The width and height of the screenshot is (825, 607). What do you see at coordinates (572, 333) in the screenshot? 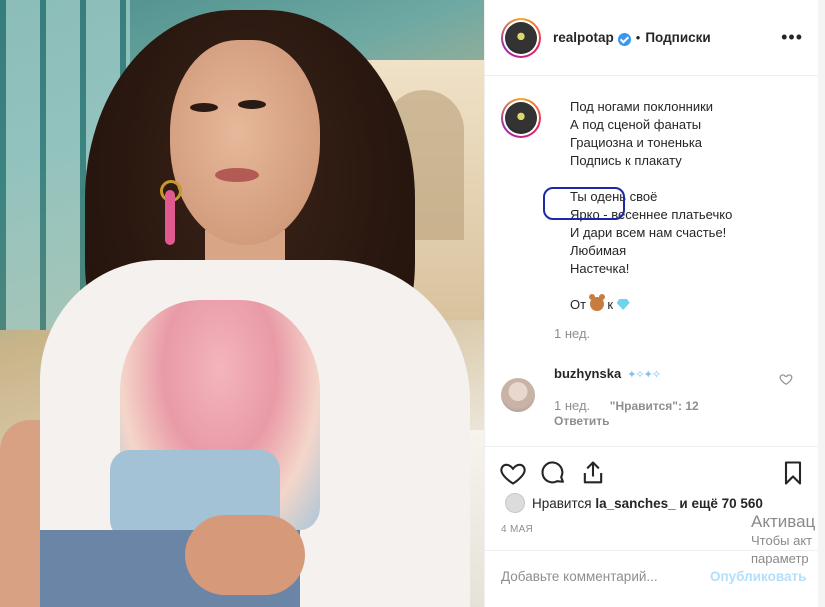
I see `caption-timestamp: 1 нед.` at bounding box center [572, 333].